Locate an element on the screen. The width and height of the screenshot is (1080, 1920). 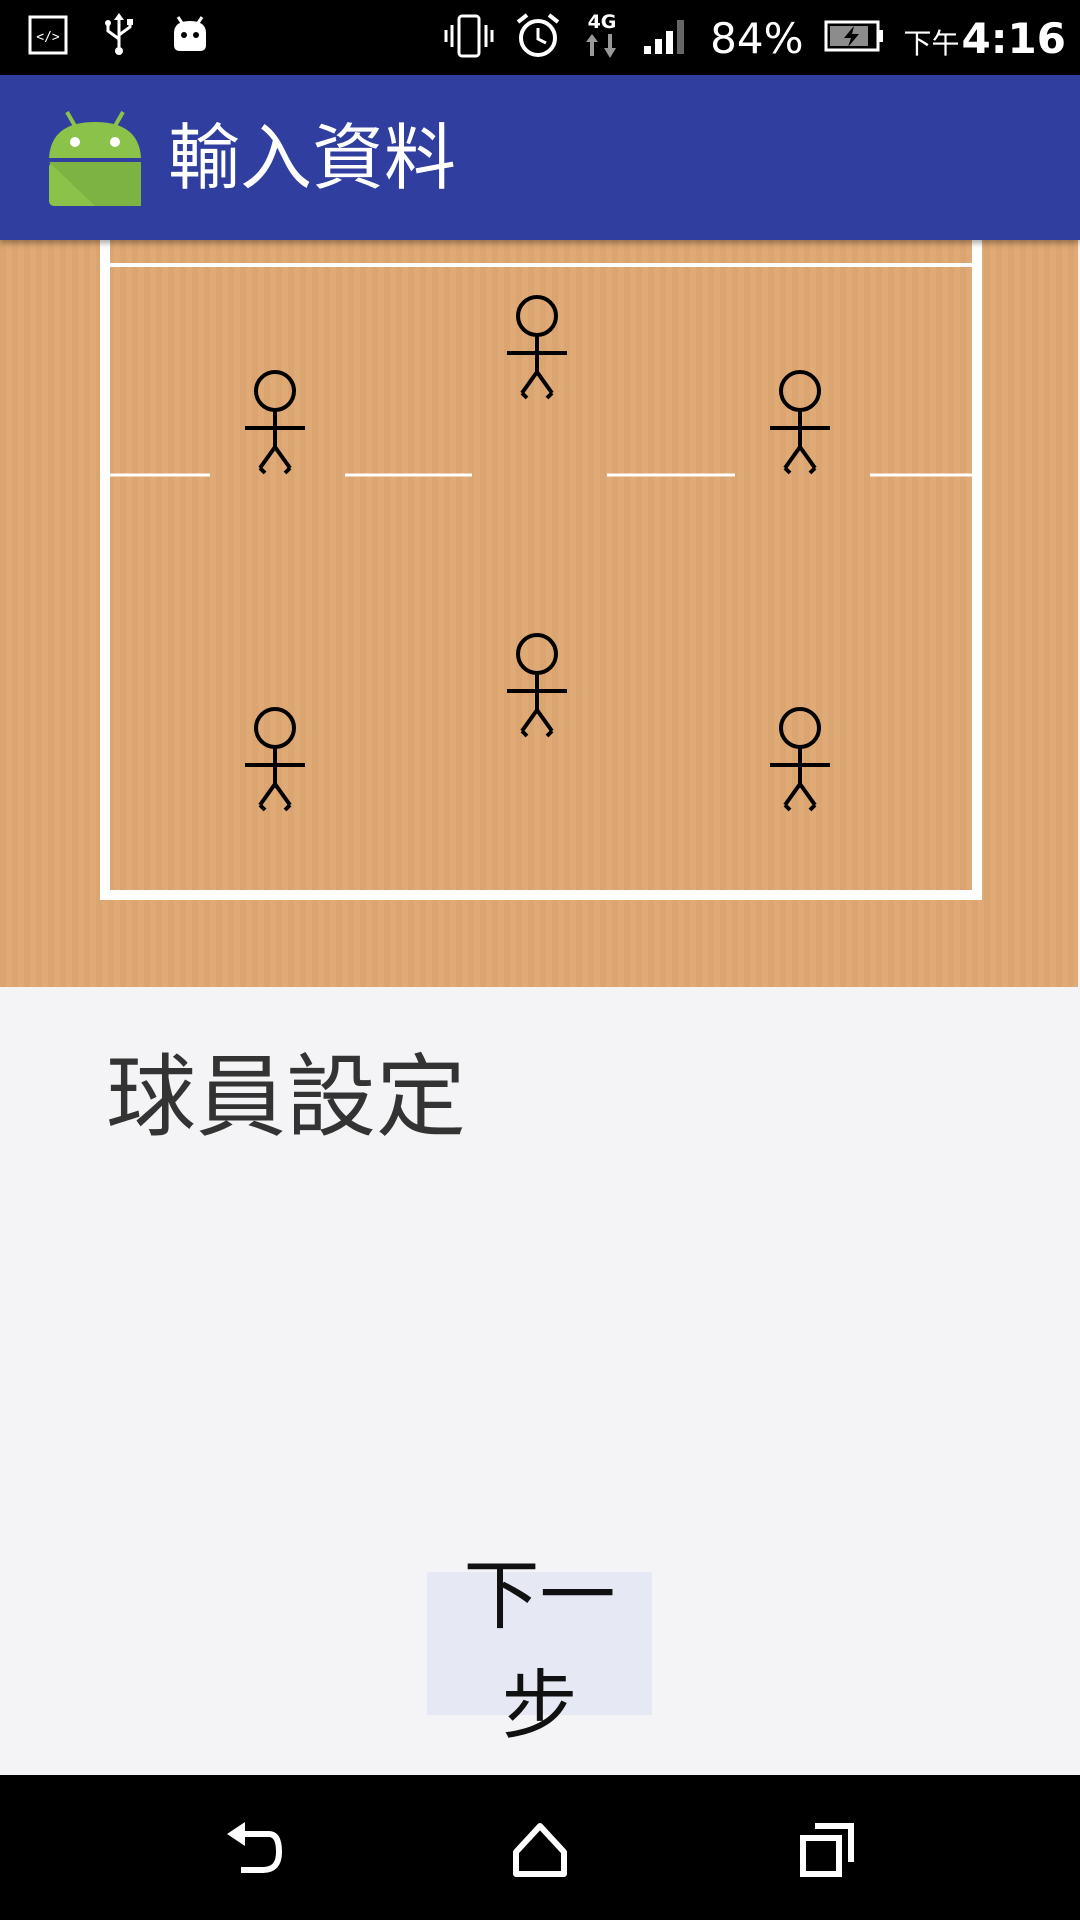
home-icon is located at coordinates (540, 1850).